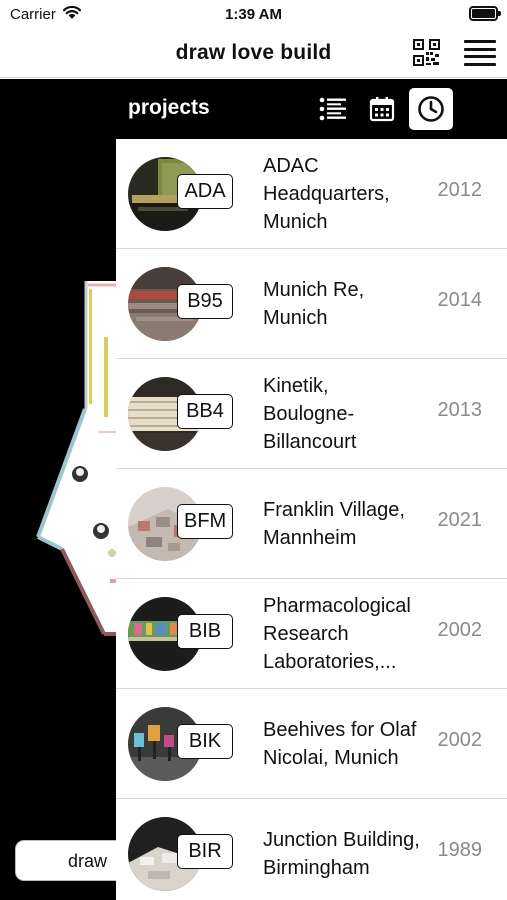  I want to click on project-name: ADAC Headquarters, Munich, so click(326, 194).